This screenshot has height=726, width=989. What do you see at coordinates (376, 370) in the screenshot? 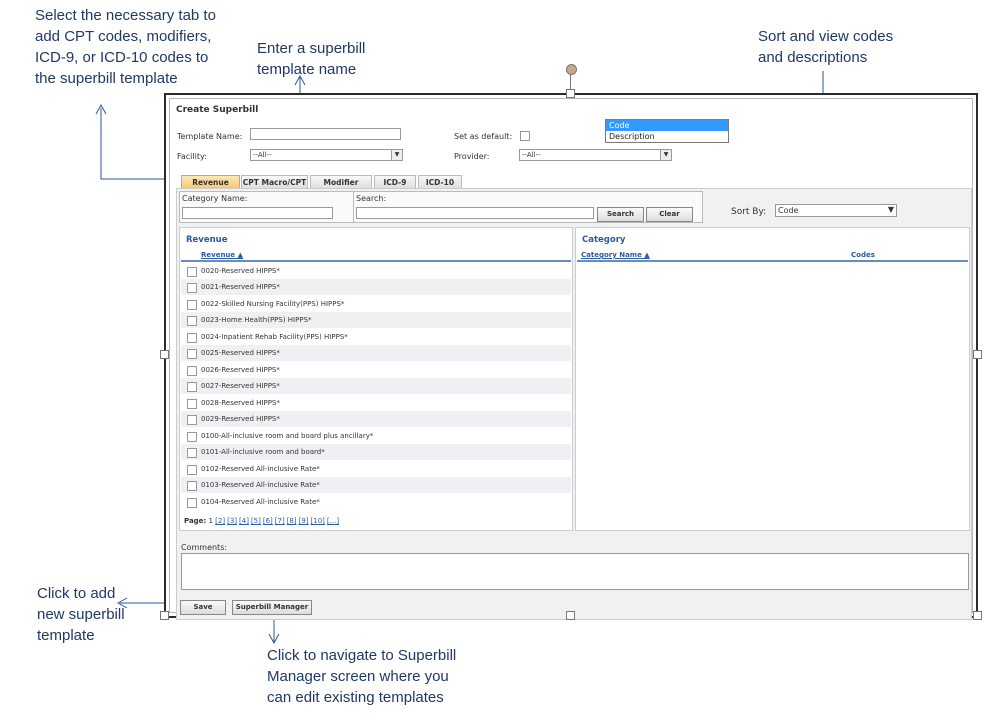
I see `table-row: 0026-Reserved HIPPS*` at bounding box center [376, 370].